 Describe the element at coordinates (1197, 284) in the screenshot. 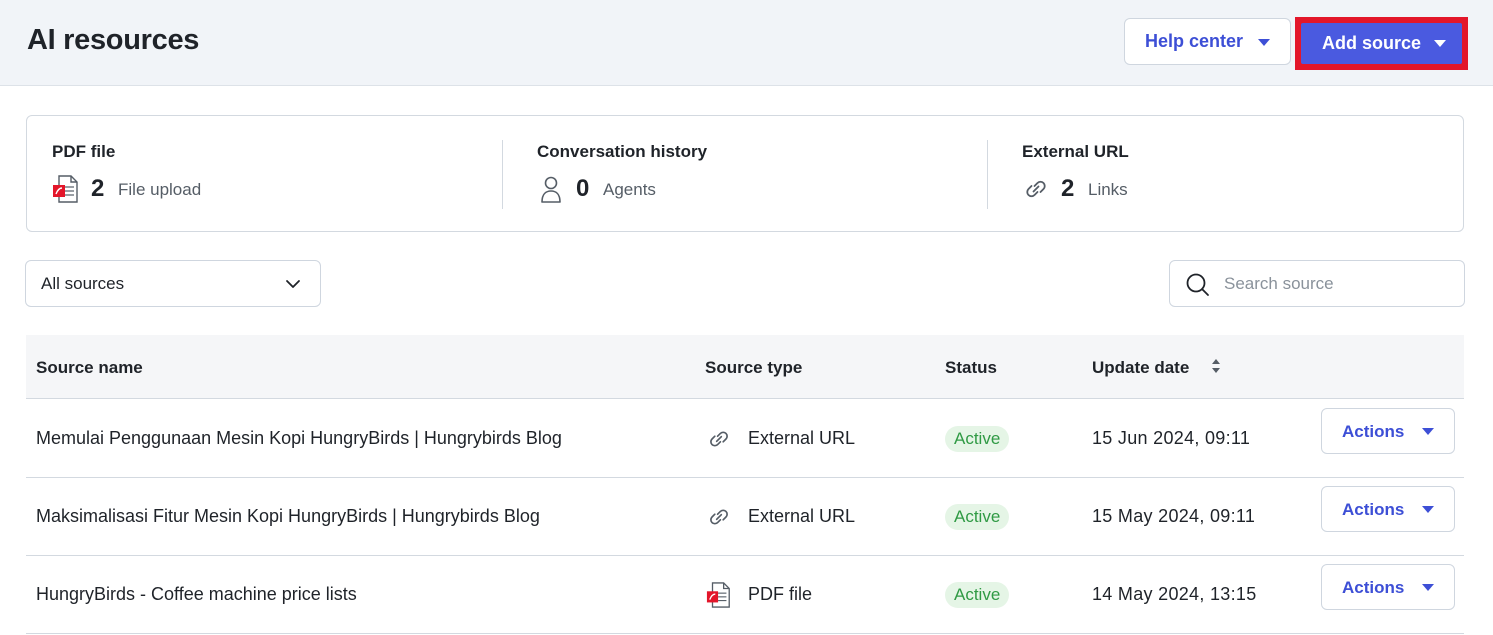

I see `search-icon` at that location.